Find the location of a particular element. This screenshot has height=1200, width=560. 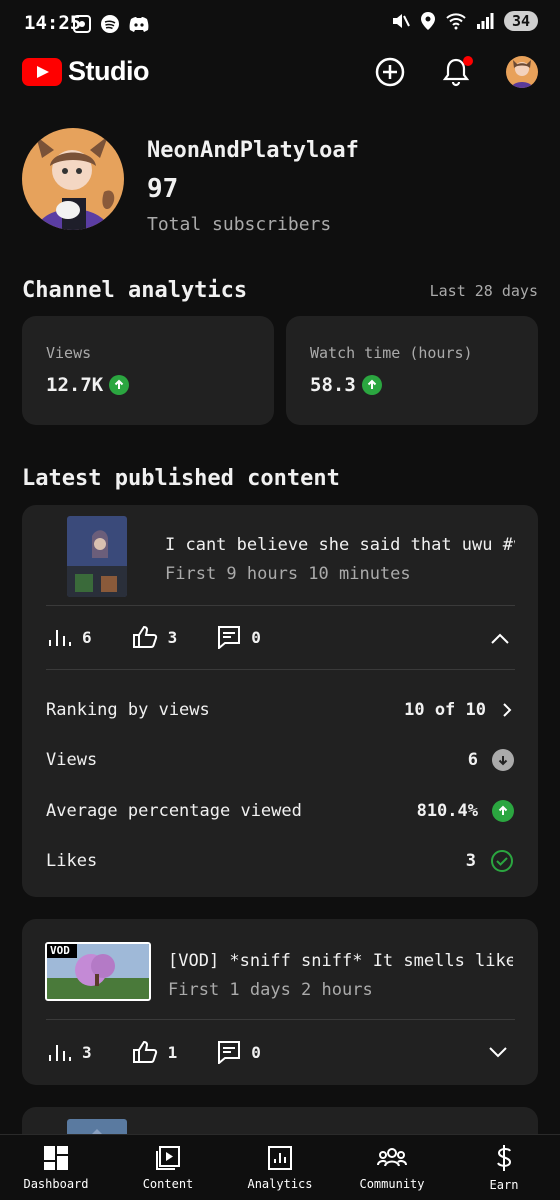

video-subtitle: First 1 days 2 hours is located at coordinates (270, 990).